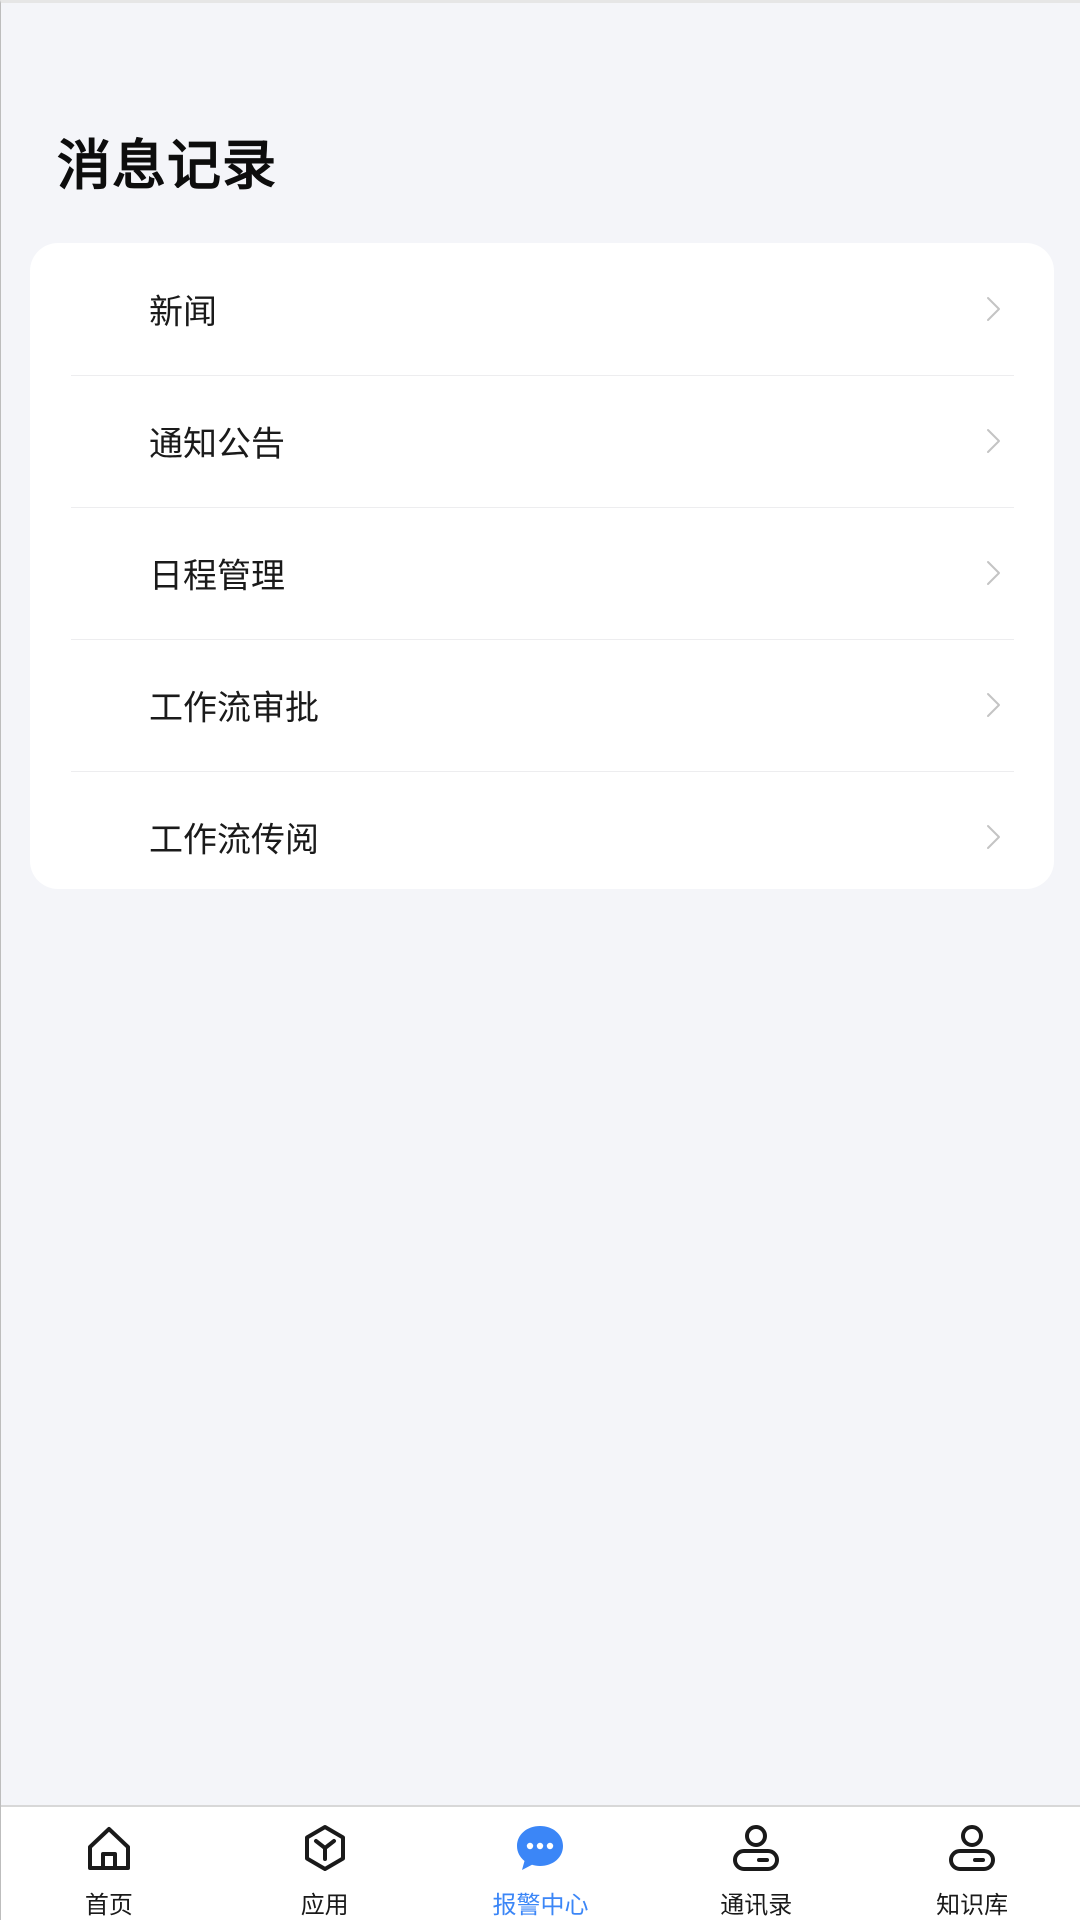 The image size is (1080, 1920). I want to click on menu-item-label: 工作流审批, so click(234, 708).